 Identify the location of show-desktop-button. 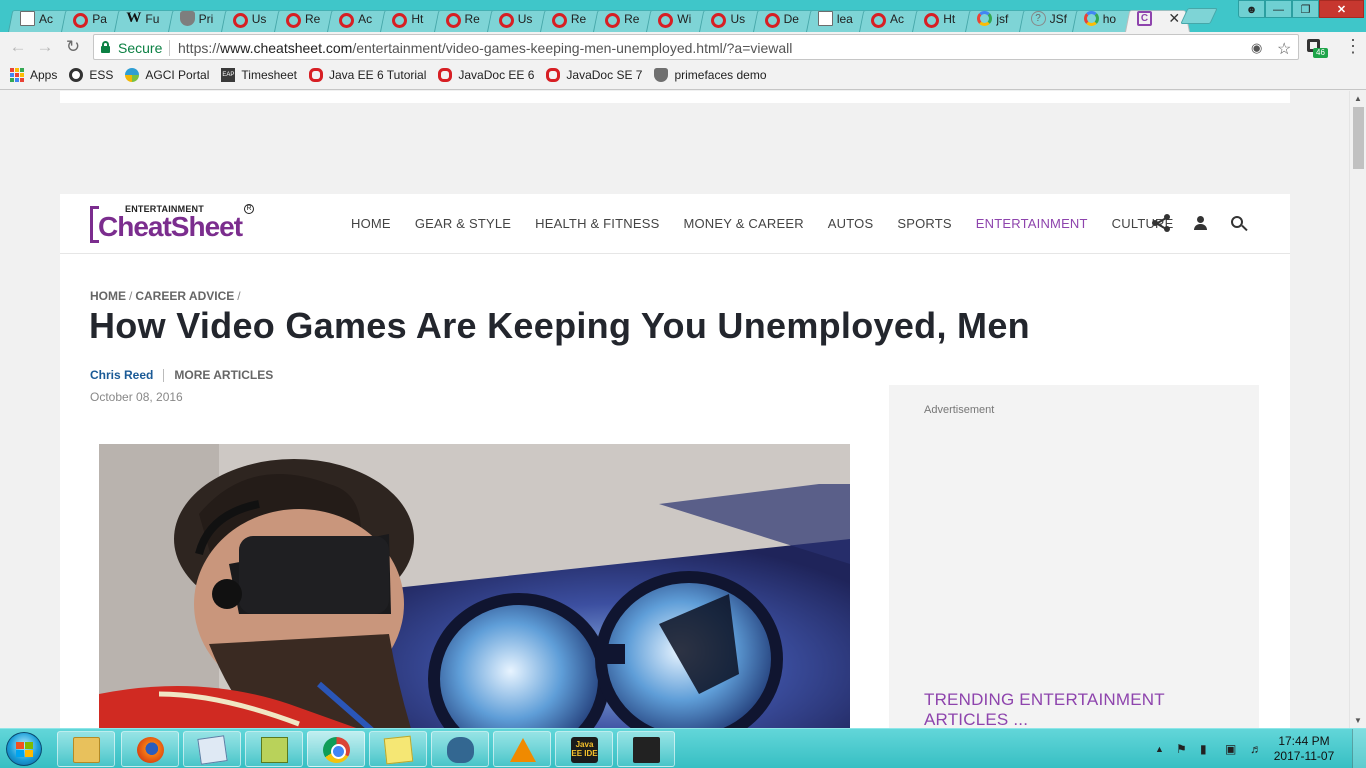
(1359, 748).